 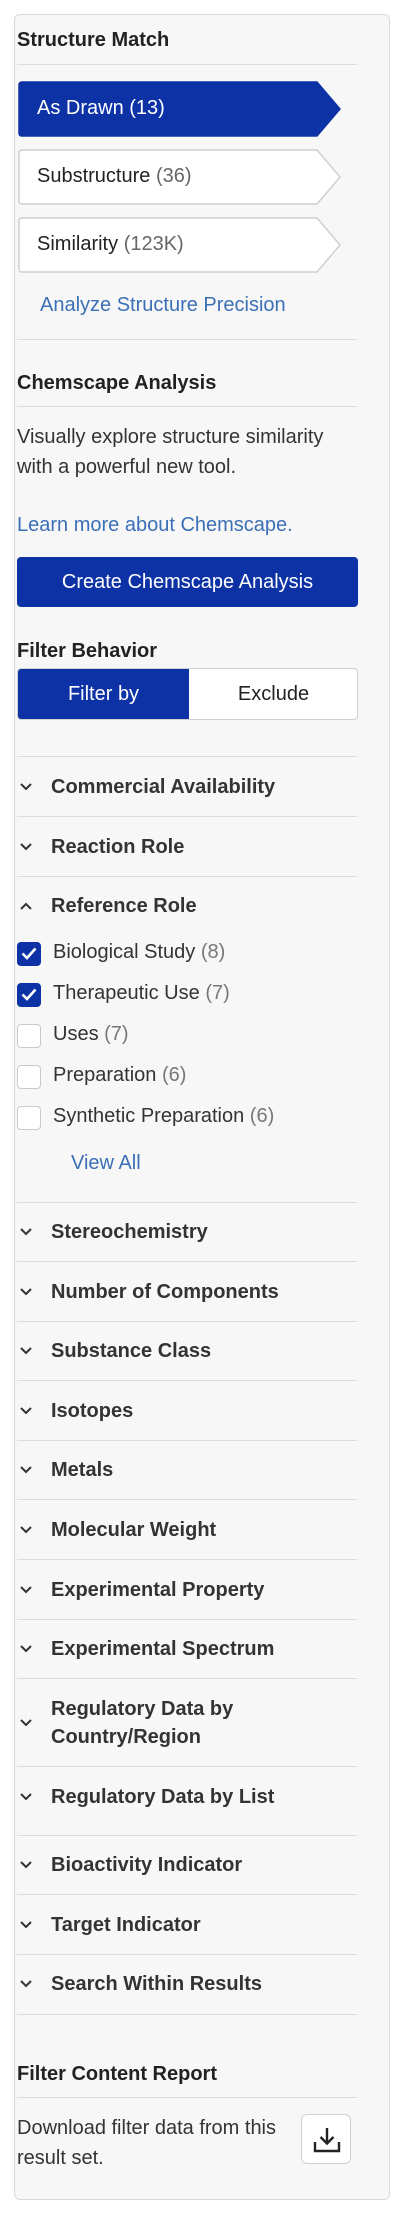 I want to click on structure-option-label: As Drawn (13), so click(x=101, y=108).